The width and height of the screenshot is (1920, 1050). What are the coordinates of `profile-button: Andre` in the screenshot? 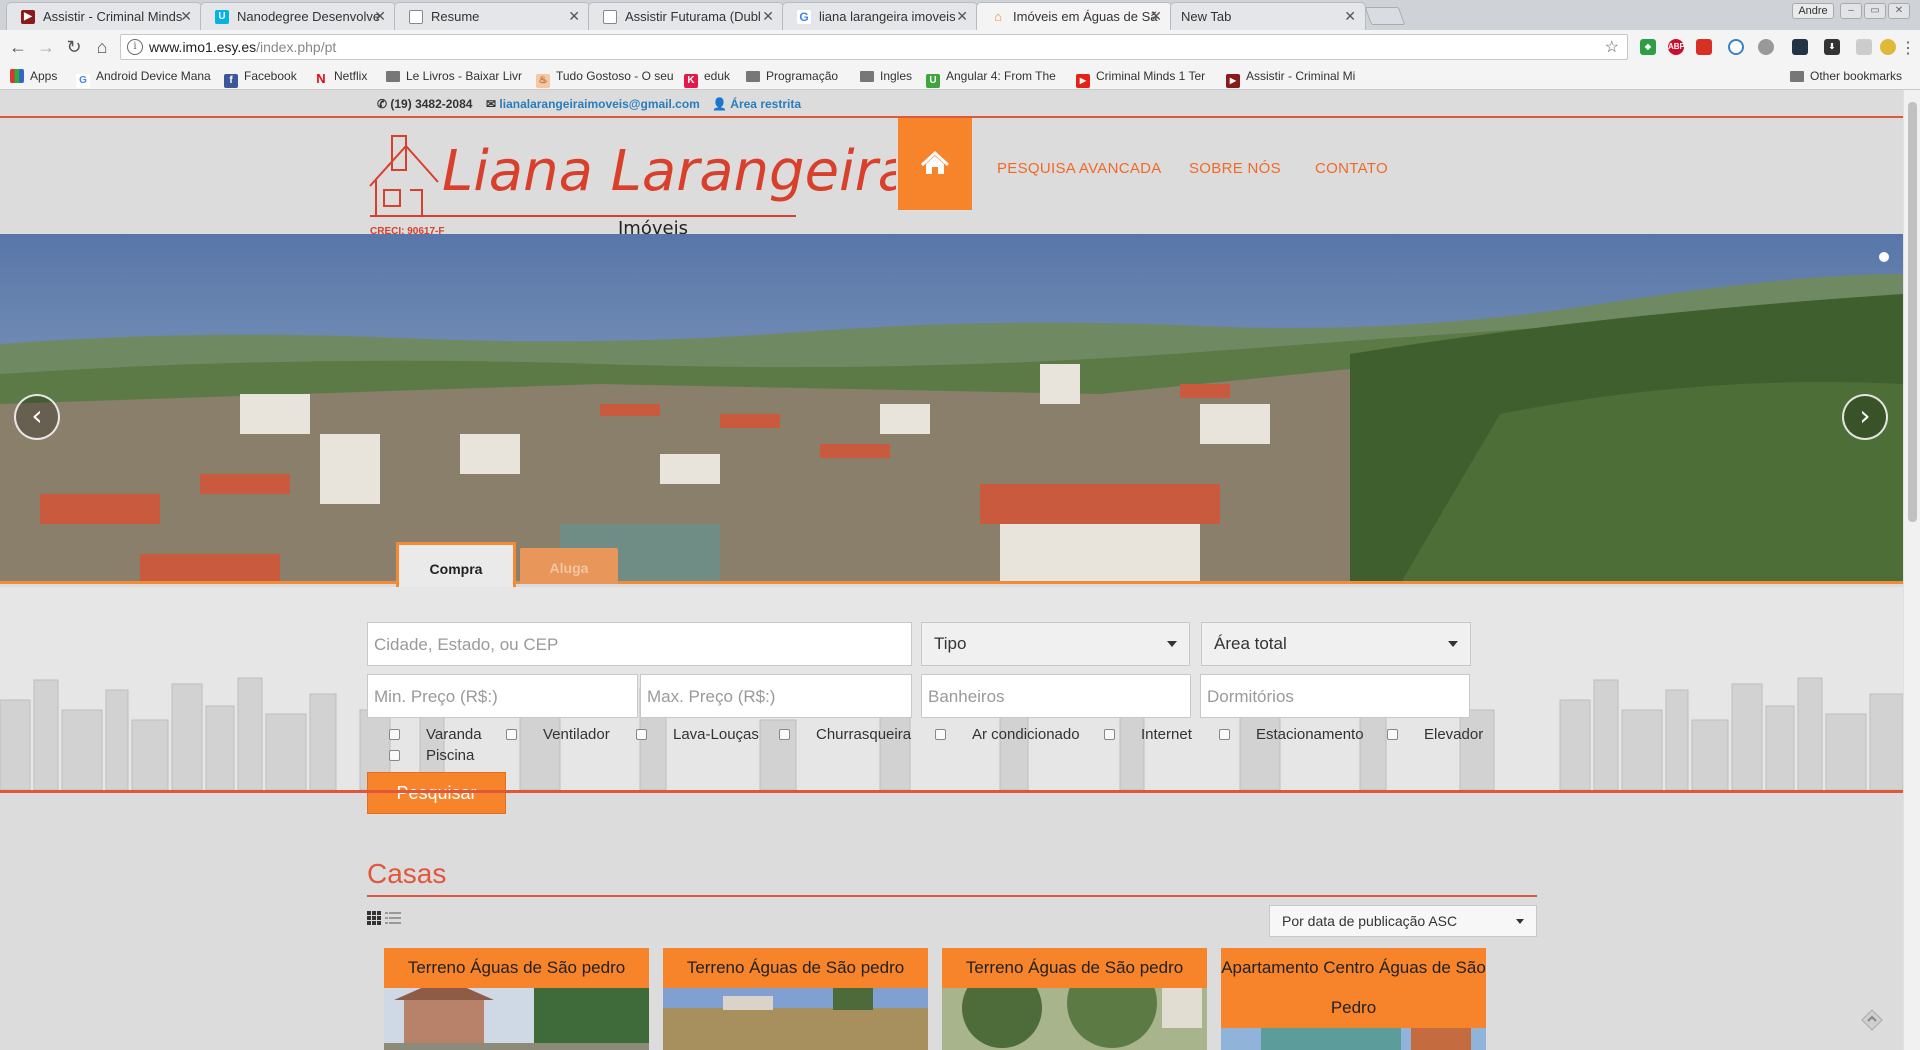 It's located at (1813, 11).